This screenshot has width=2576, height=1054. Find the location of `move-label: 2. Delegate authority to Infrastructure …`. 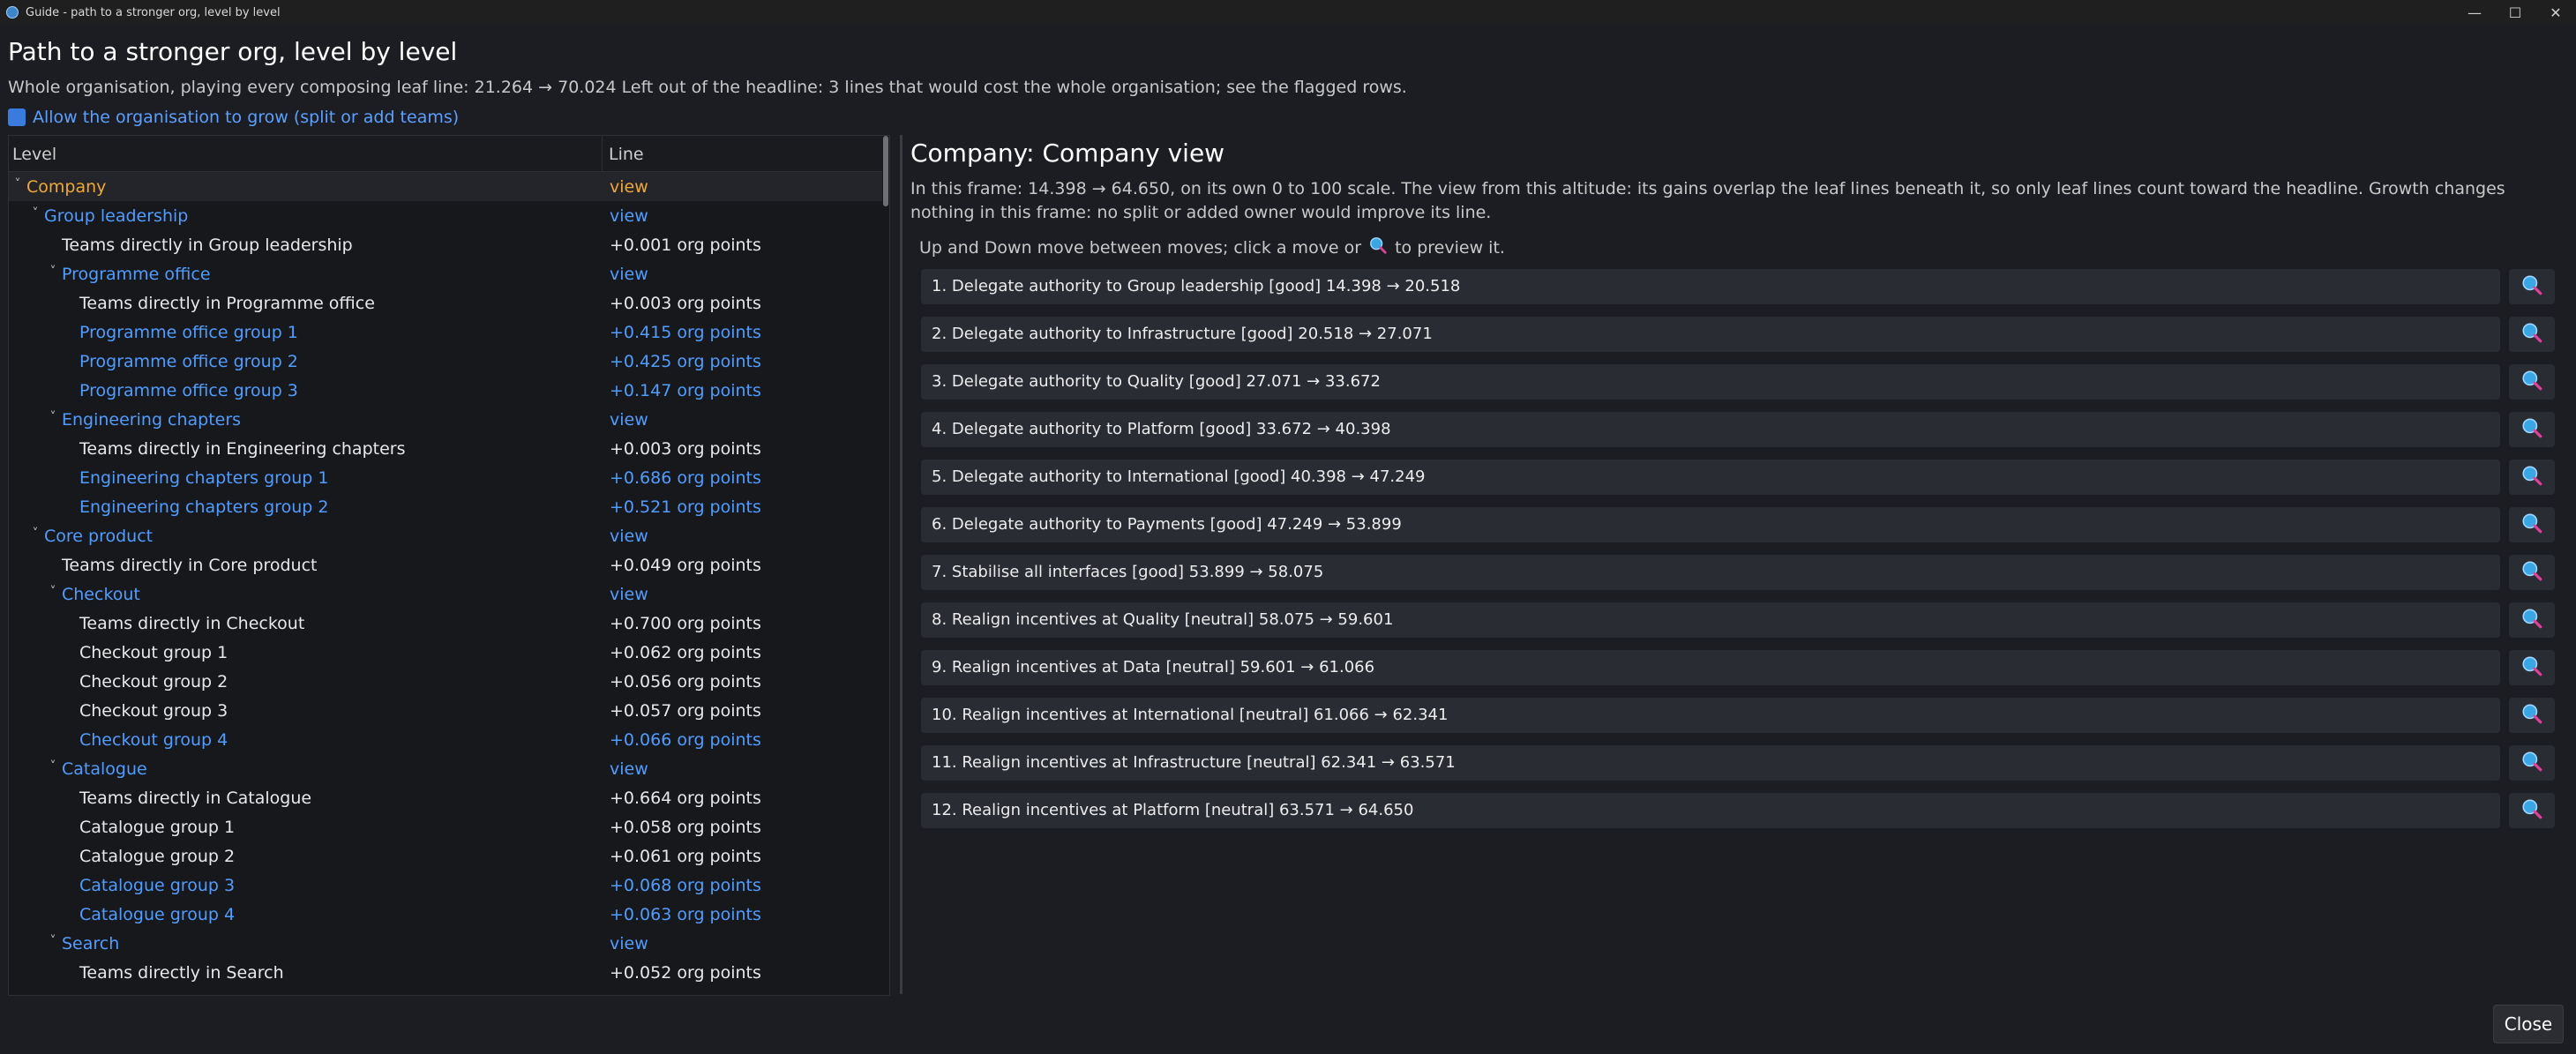

move-label: 2. Delegate authority to Infrastructure … is located at coordinates (1183, 334).